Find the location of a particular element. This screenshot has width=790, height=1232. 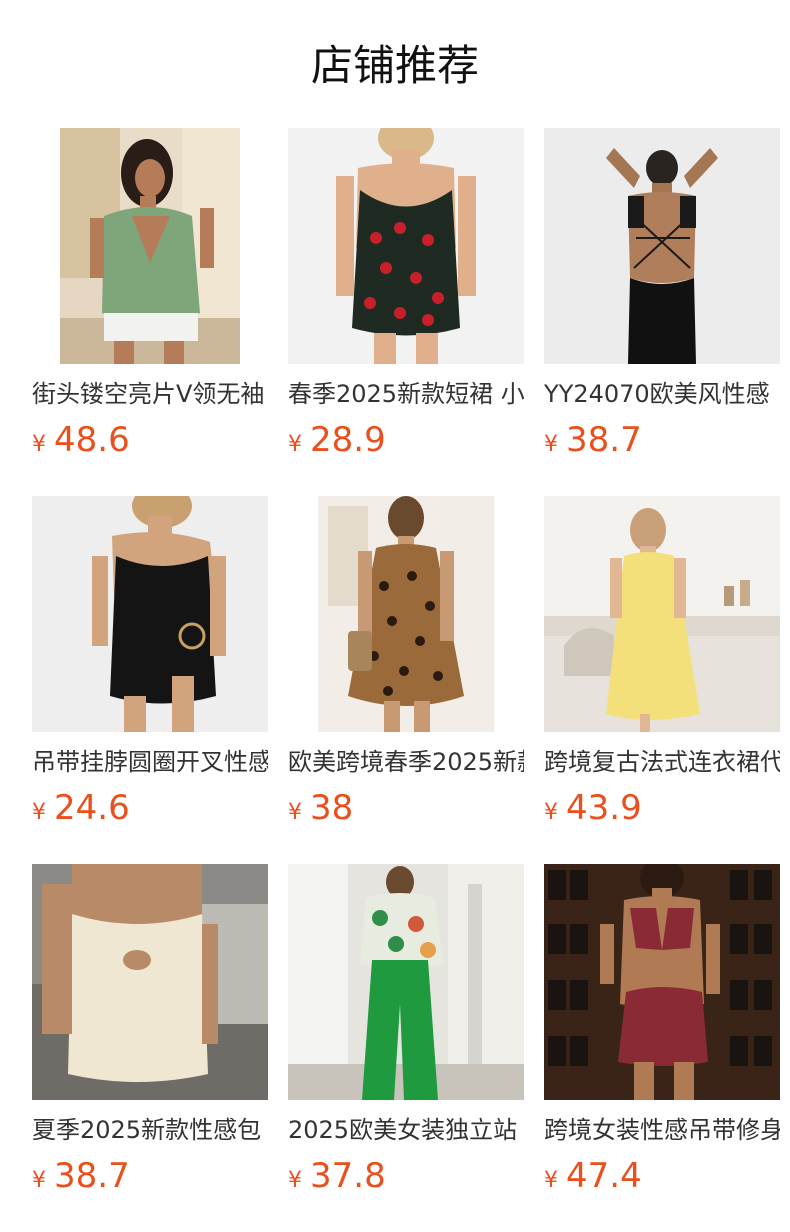

product-title: 2025欧美女装独立站 is located at coordinates (406, 1130).